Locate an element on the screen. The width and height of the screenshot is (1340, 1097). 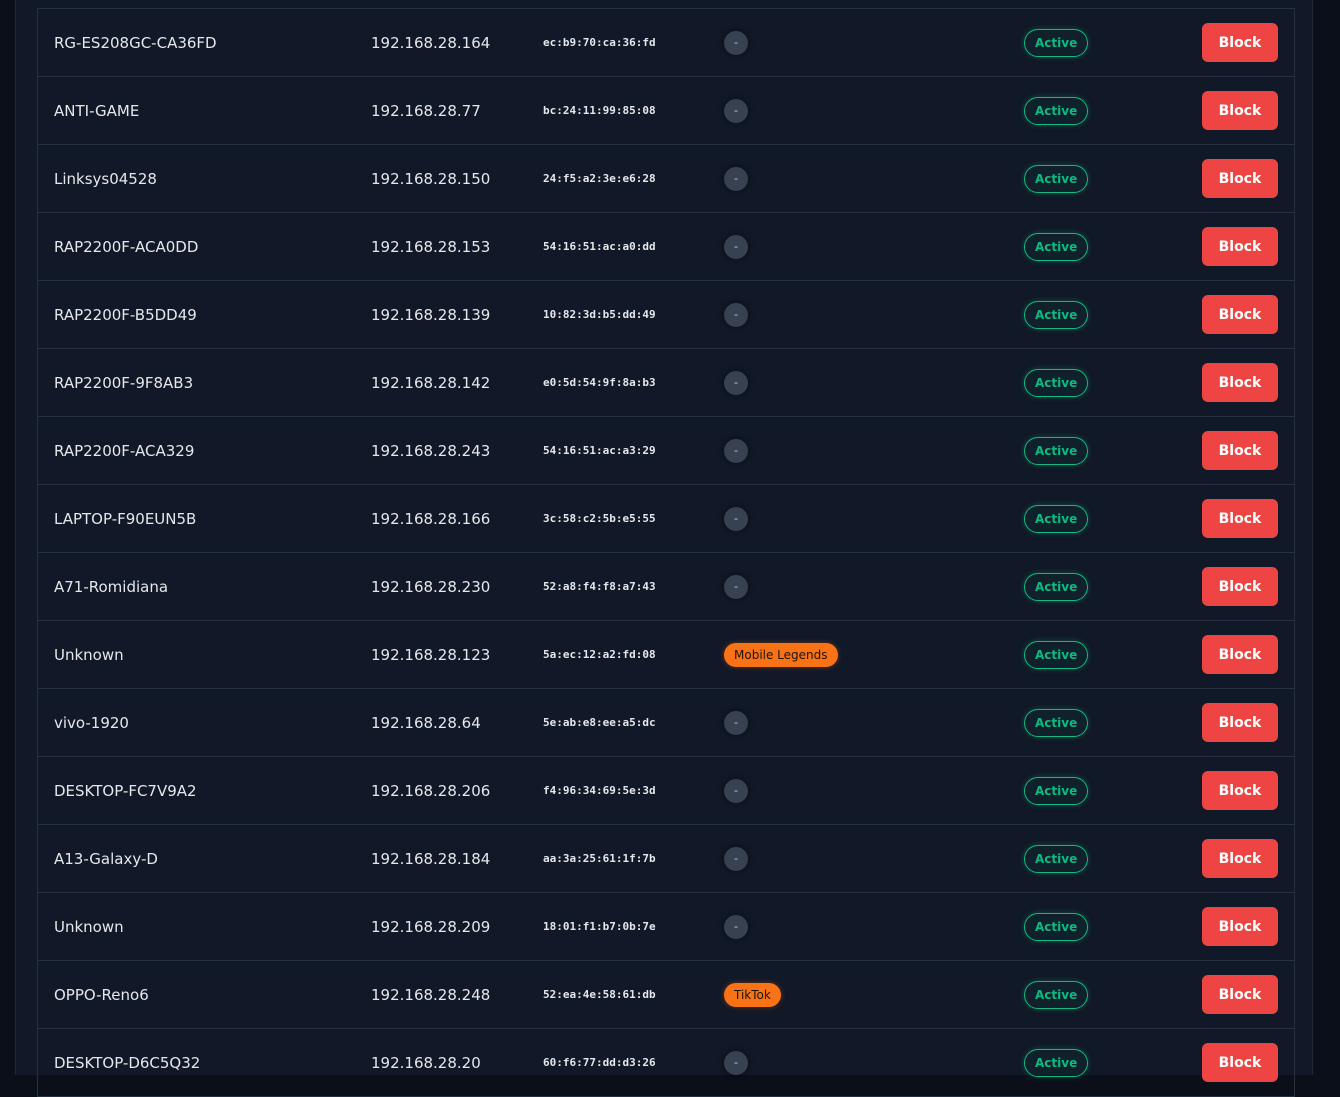
device-mac: aa:3a:25:61:1f:7b is located at coordinates (599, 858).